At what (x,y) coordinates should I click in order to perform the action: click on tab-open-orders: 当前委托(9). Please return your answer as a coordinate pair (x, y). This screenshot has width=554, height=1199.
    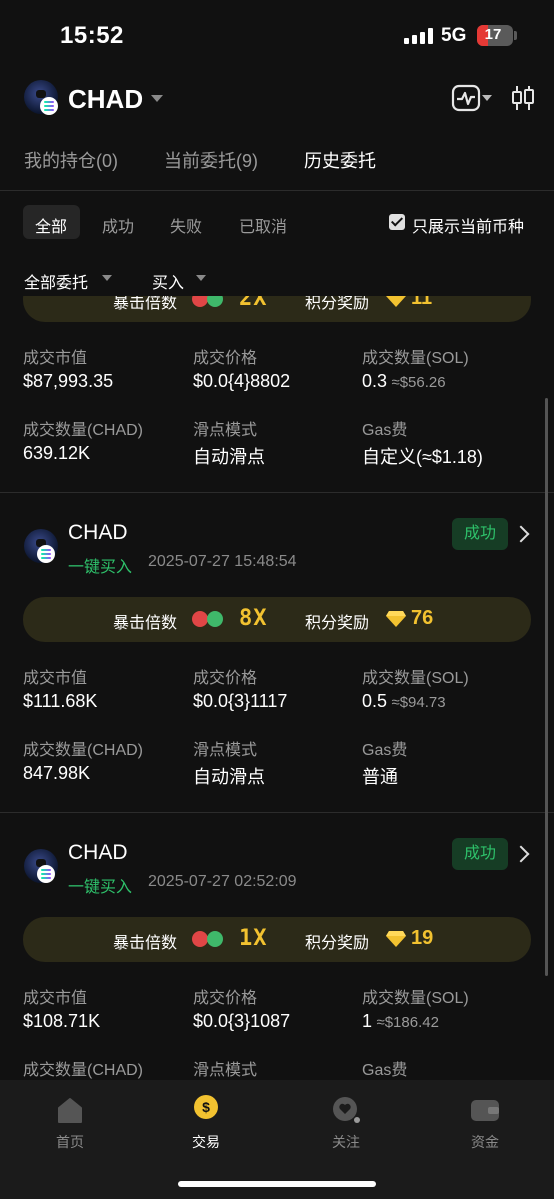
    Looking at the image, I should click on (211, 160).